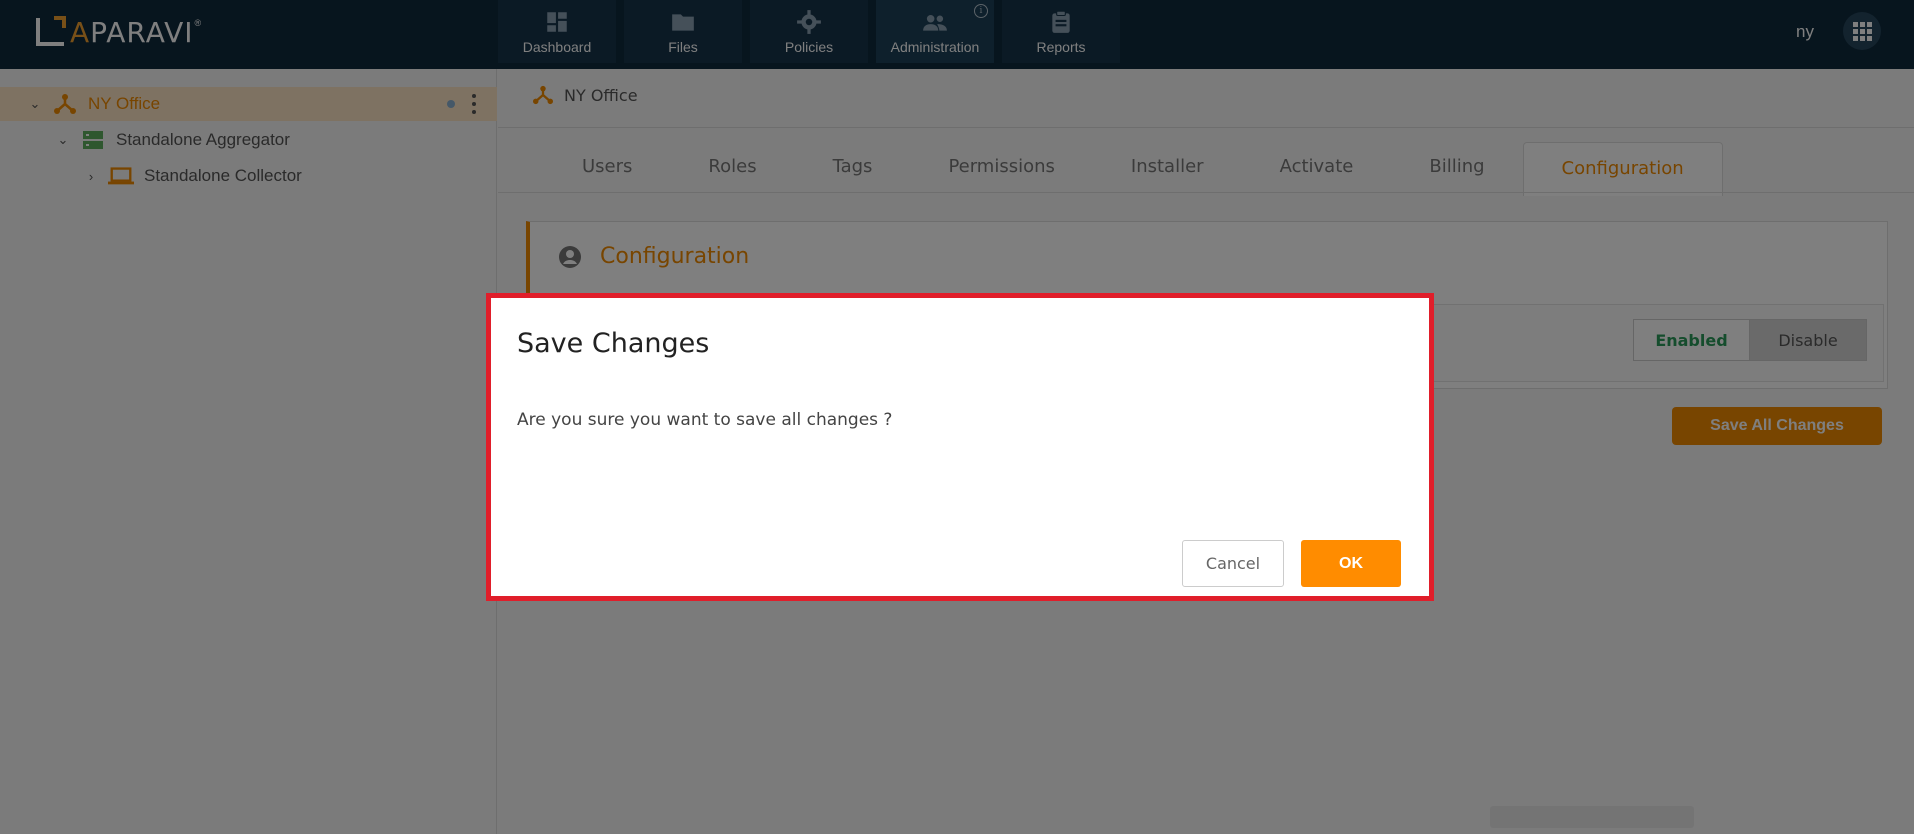 This screenshot has height=834, width=1914. What do you see at coordinates (1351, 563) in the screenshot?
I see `ok-button: OK` at bounding box center [1351, 563].